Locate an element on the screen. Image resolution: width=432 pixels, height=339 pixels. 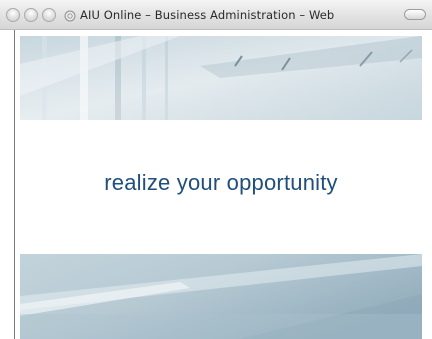
globe-icon is located at coordinates (70, 15).